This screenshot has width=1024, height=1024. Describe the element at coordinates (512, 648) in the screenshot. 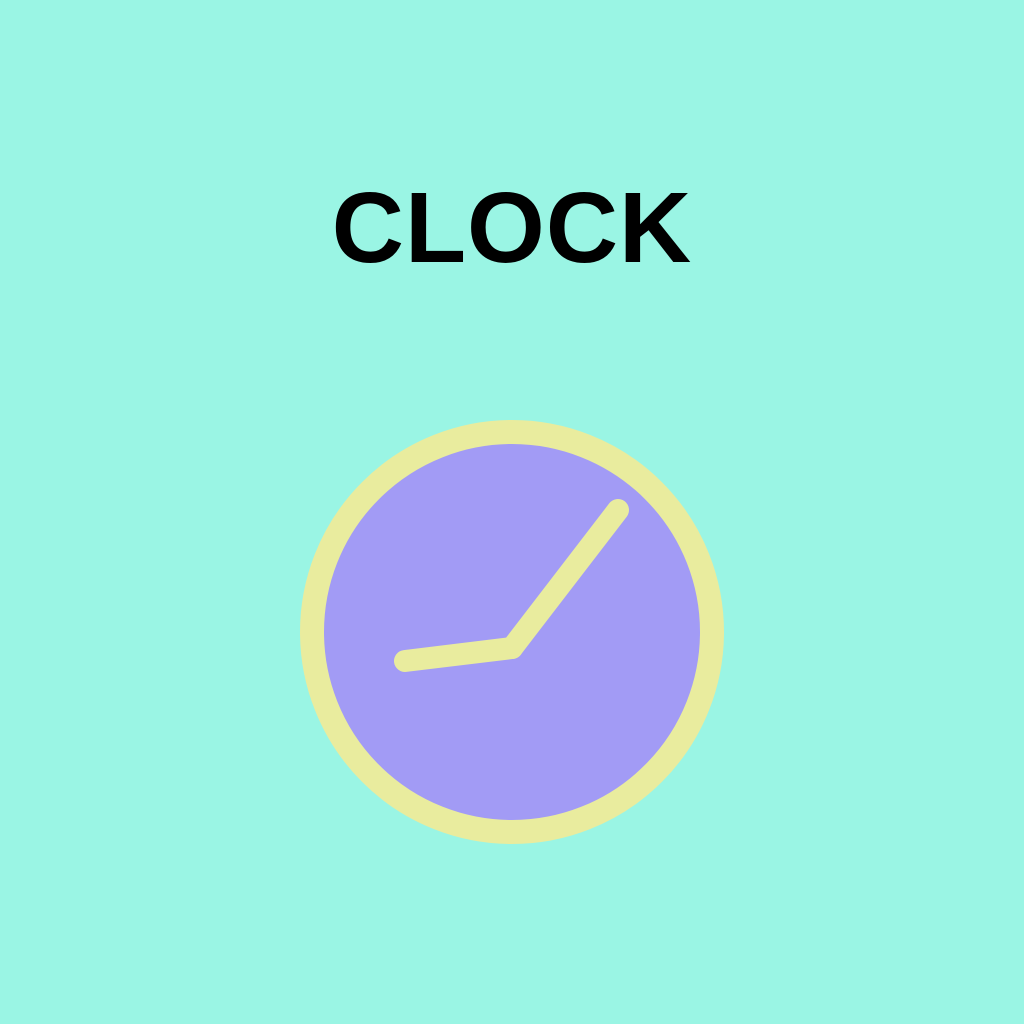

I see `clock-center-pin` at that location.